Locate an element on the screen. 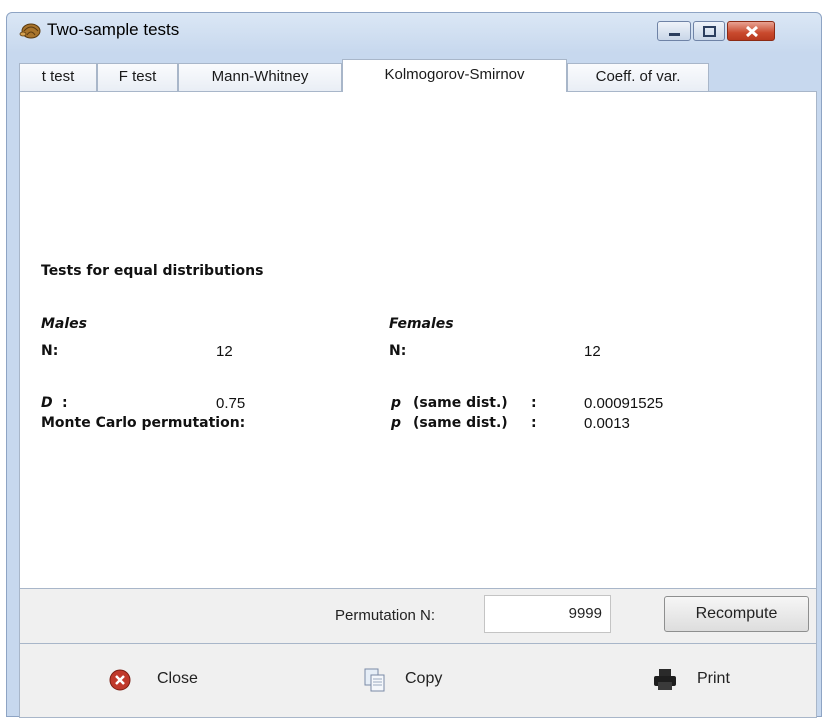 This screenshot has height=718, width=822. recompute-button: Recompute is located at coordinates (736, 614).